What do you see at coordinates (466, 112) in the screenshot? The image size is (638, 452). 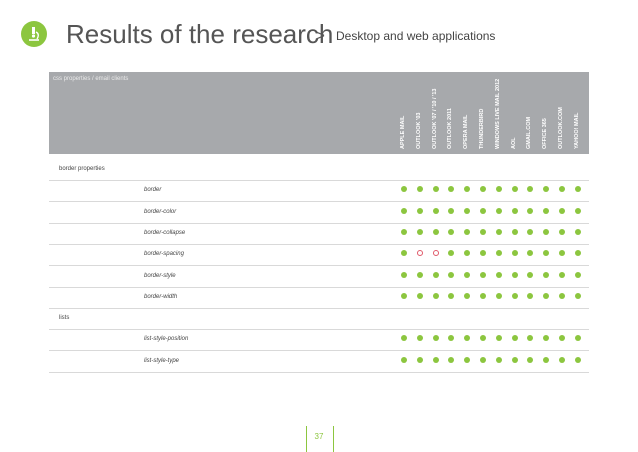 I see `column-header: OPERA MAIL` at bounding box center [466, 112].